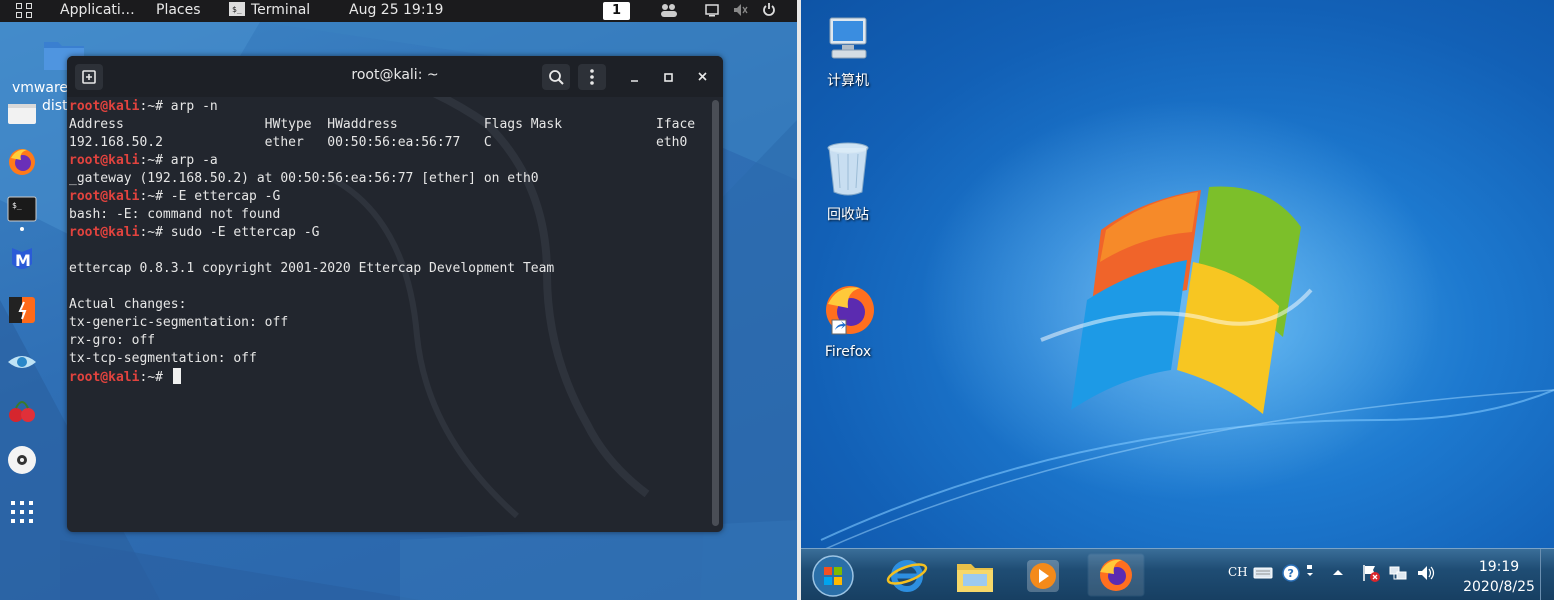 The image size is (1554, 600). What do you see at coordinates (22, 229) in the screenshot?
I see `running-indicator` at bounding box center [22, 229].